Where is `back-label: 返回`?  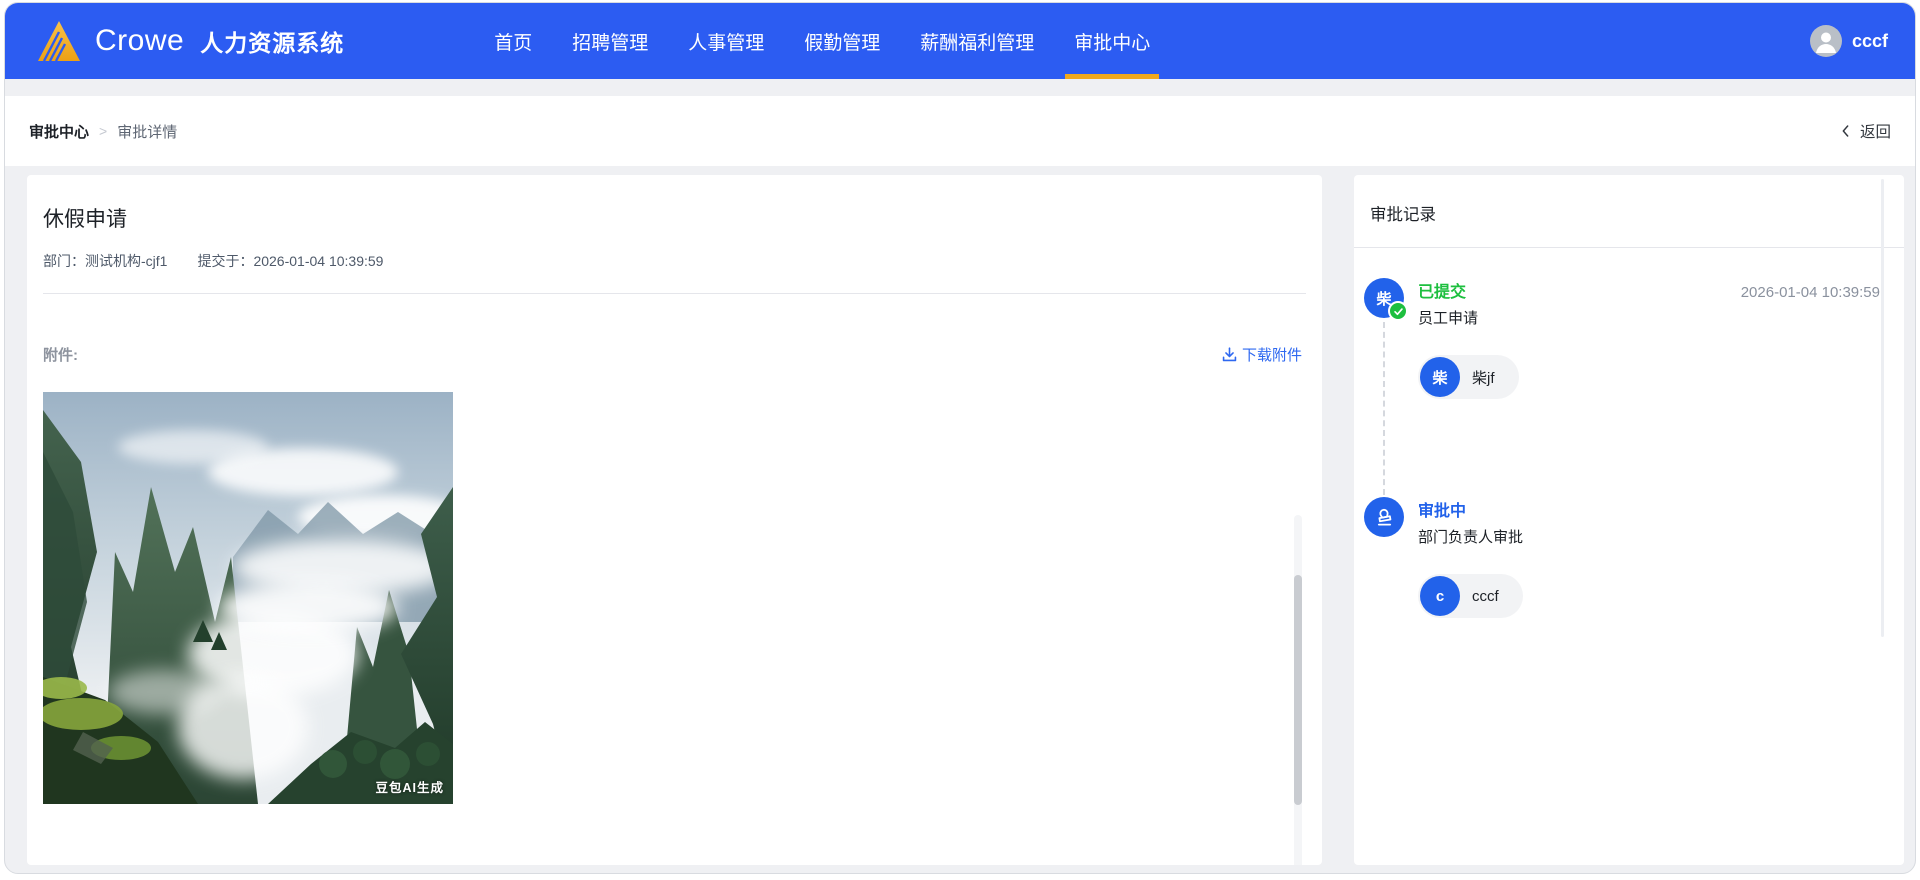
back-label: 返回 is located at coordinates (1875, 132).